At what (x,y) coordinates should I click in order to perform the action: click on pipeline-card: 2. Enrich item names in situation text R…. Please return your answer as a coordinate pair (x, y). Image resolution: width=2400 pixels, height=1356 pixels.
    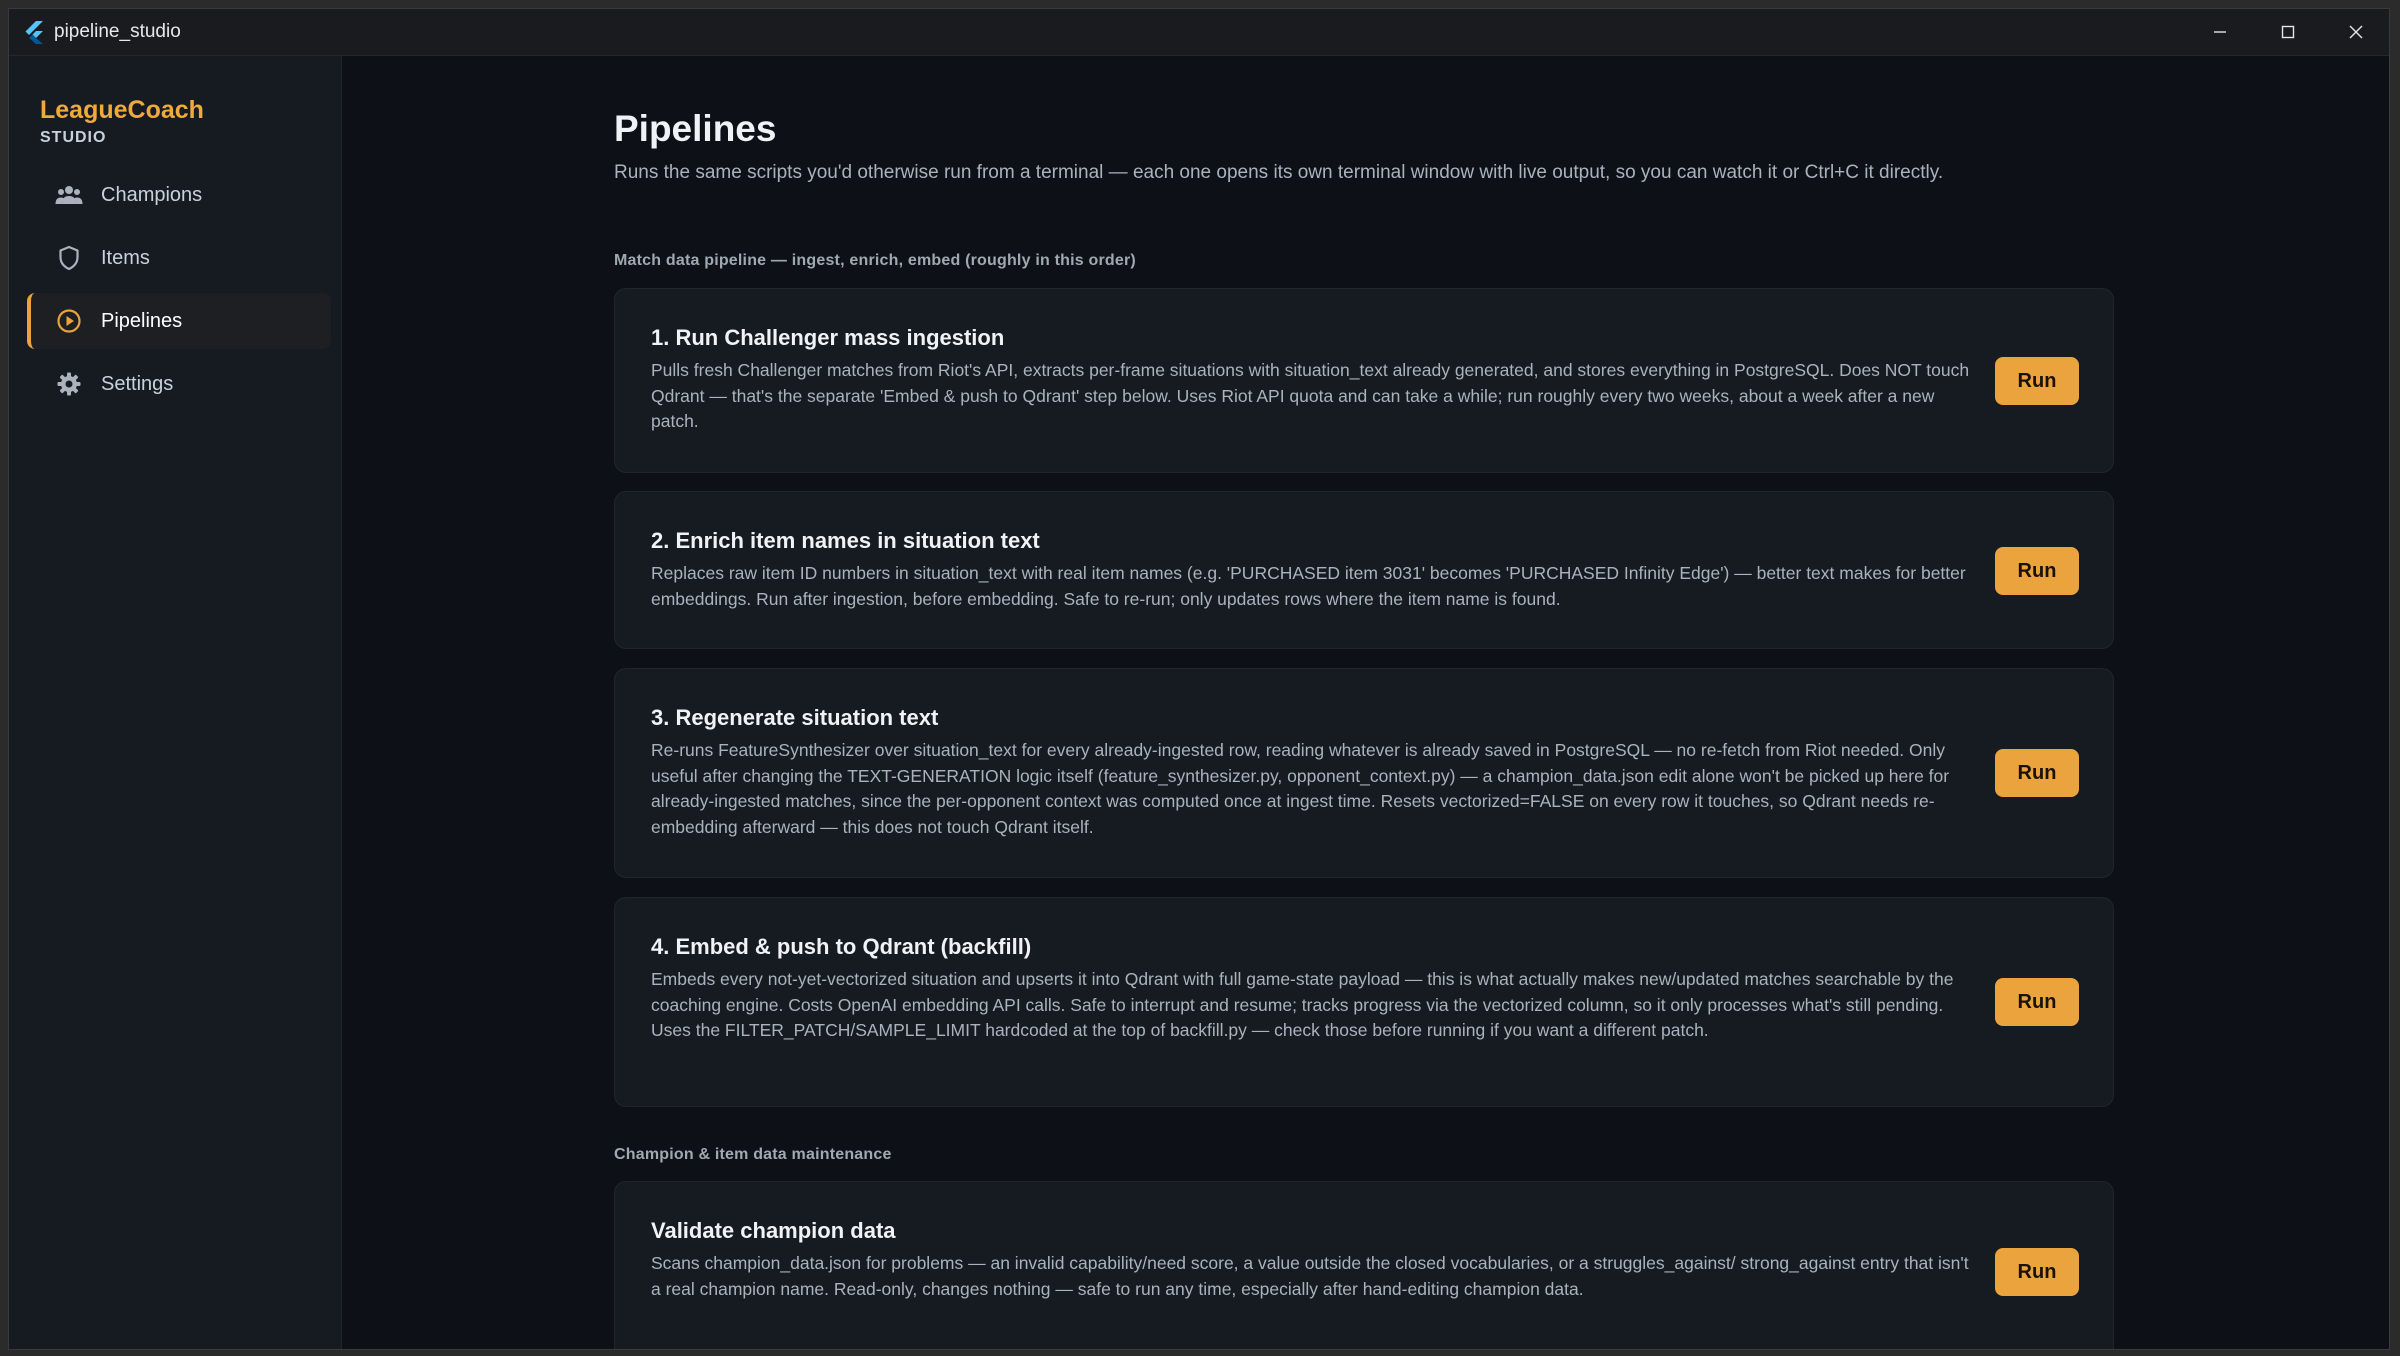
    Looking at the image, I should click on (1364, 570).